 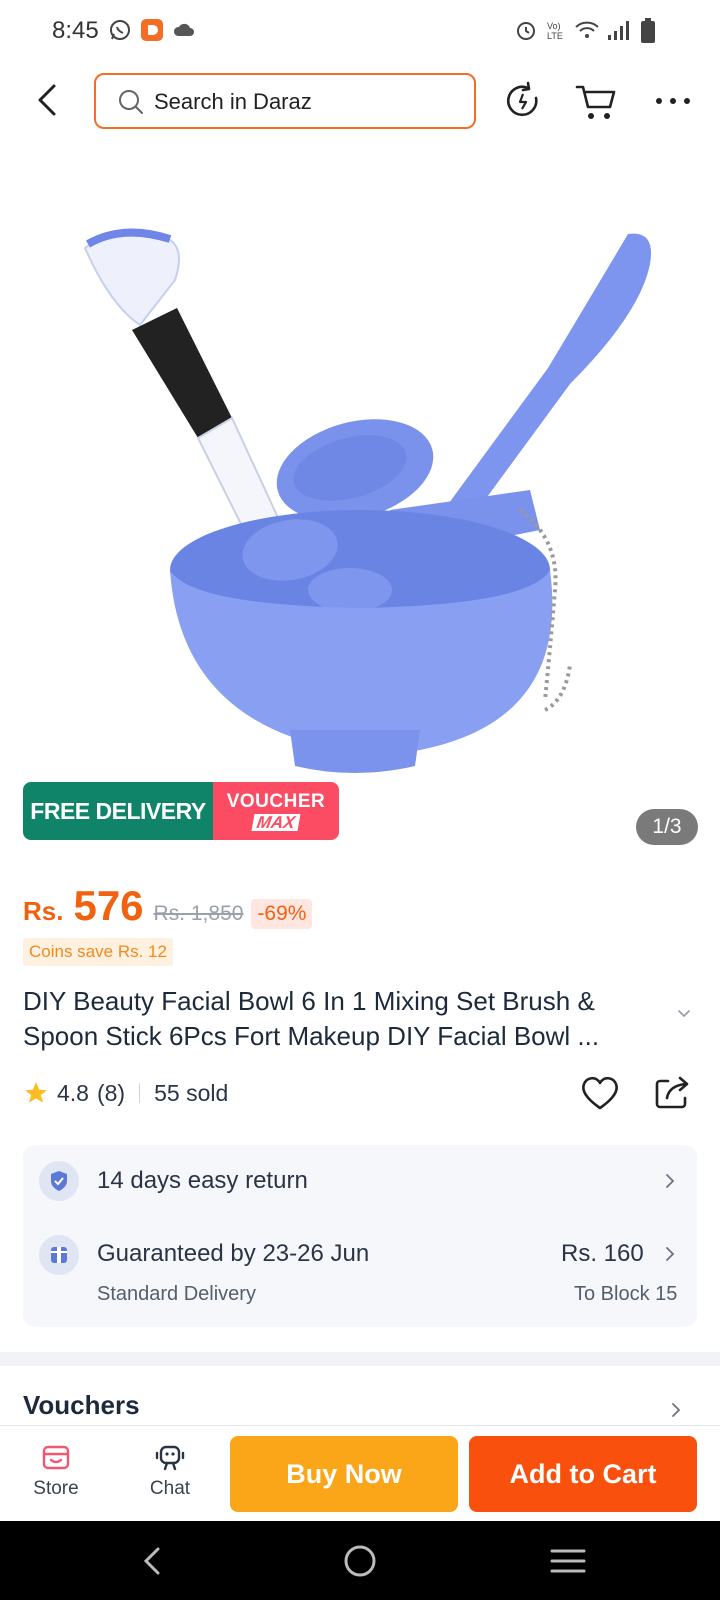 What do you see at coordinates (600, 1093) in the screenshot?
I see `wishlist-heart-button` at bounding box center [600, 1093].